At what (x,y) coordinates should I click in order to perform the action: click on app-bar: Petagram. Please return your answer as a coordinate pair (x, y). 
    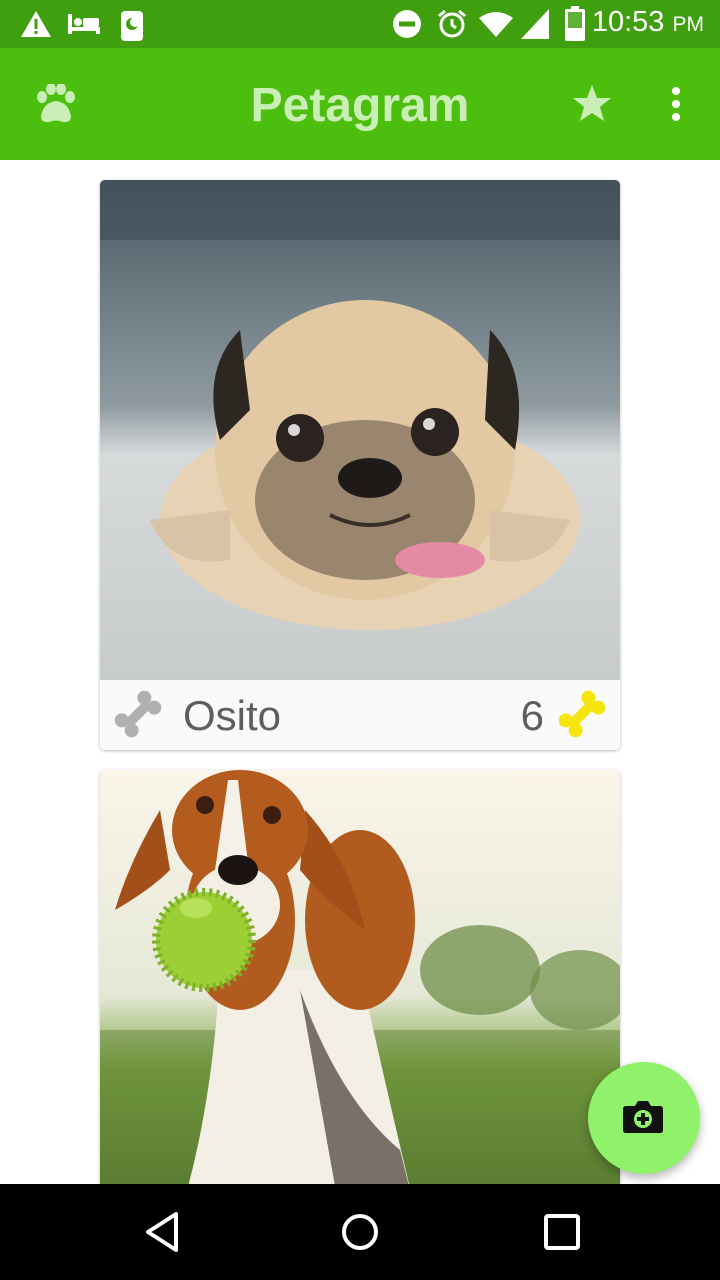
    Looking at the image, I should click on (360, 104).